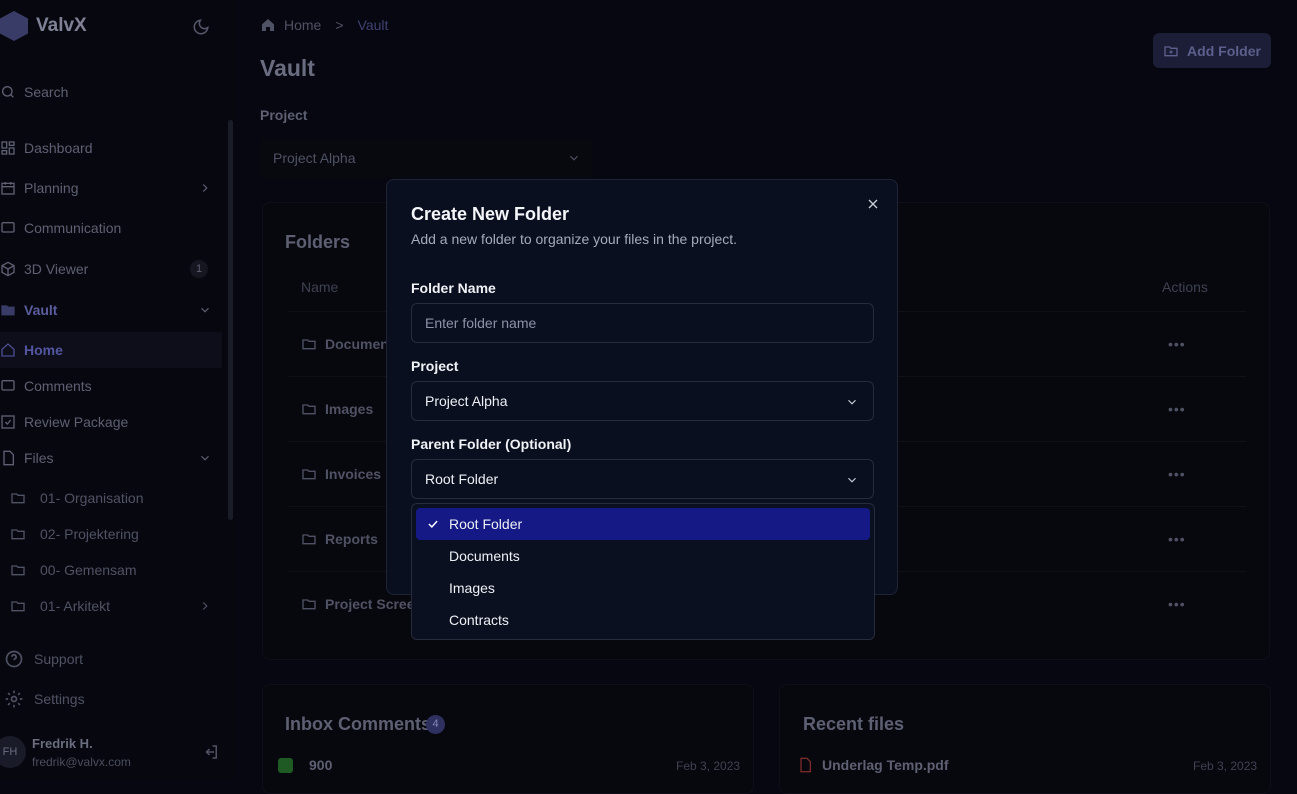  What do you see at coordinates (1225, 766) in the screenshot?
I see `recent-file-date: Feb 3, 2023` at bounding box center [1225, 766].